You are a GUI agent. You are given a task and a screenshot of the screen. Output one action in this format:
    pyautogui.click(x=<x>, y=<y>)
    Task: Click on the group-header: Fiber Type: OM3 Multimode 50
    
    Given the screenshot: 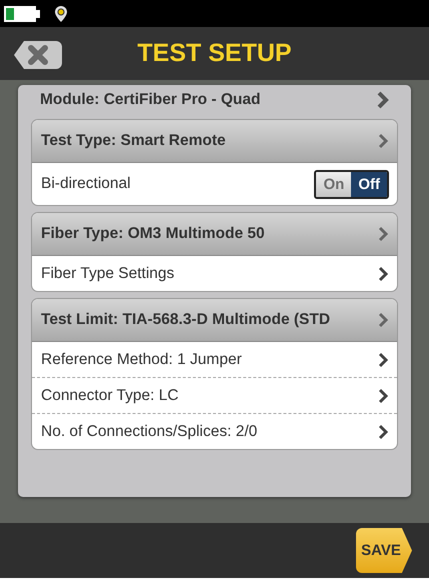 What is the action you would take?
    pyautogui.click(x=214, y=234)
    